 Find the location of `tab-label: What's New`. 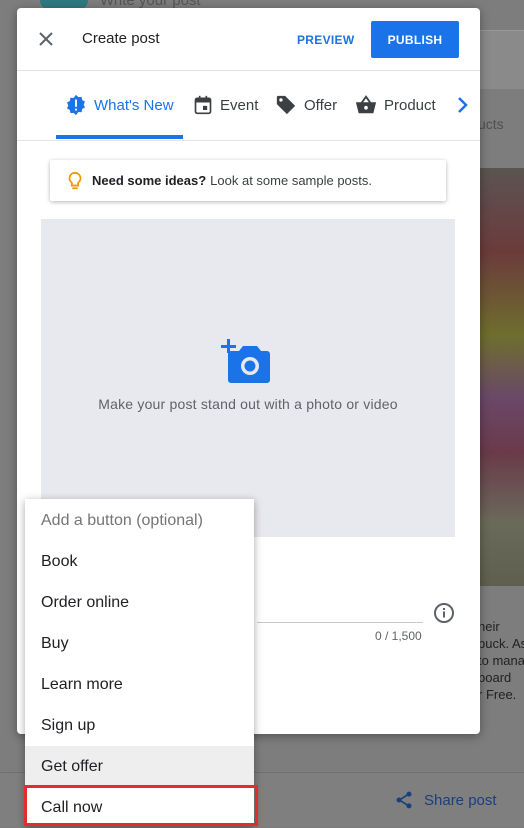

tab-label: What's New is located at coordinates (134, 105).